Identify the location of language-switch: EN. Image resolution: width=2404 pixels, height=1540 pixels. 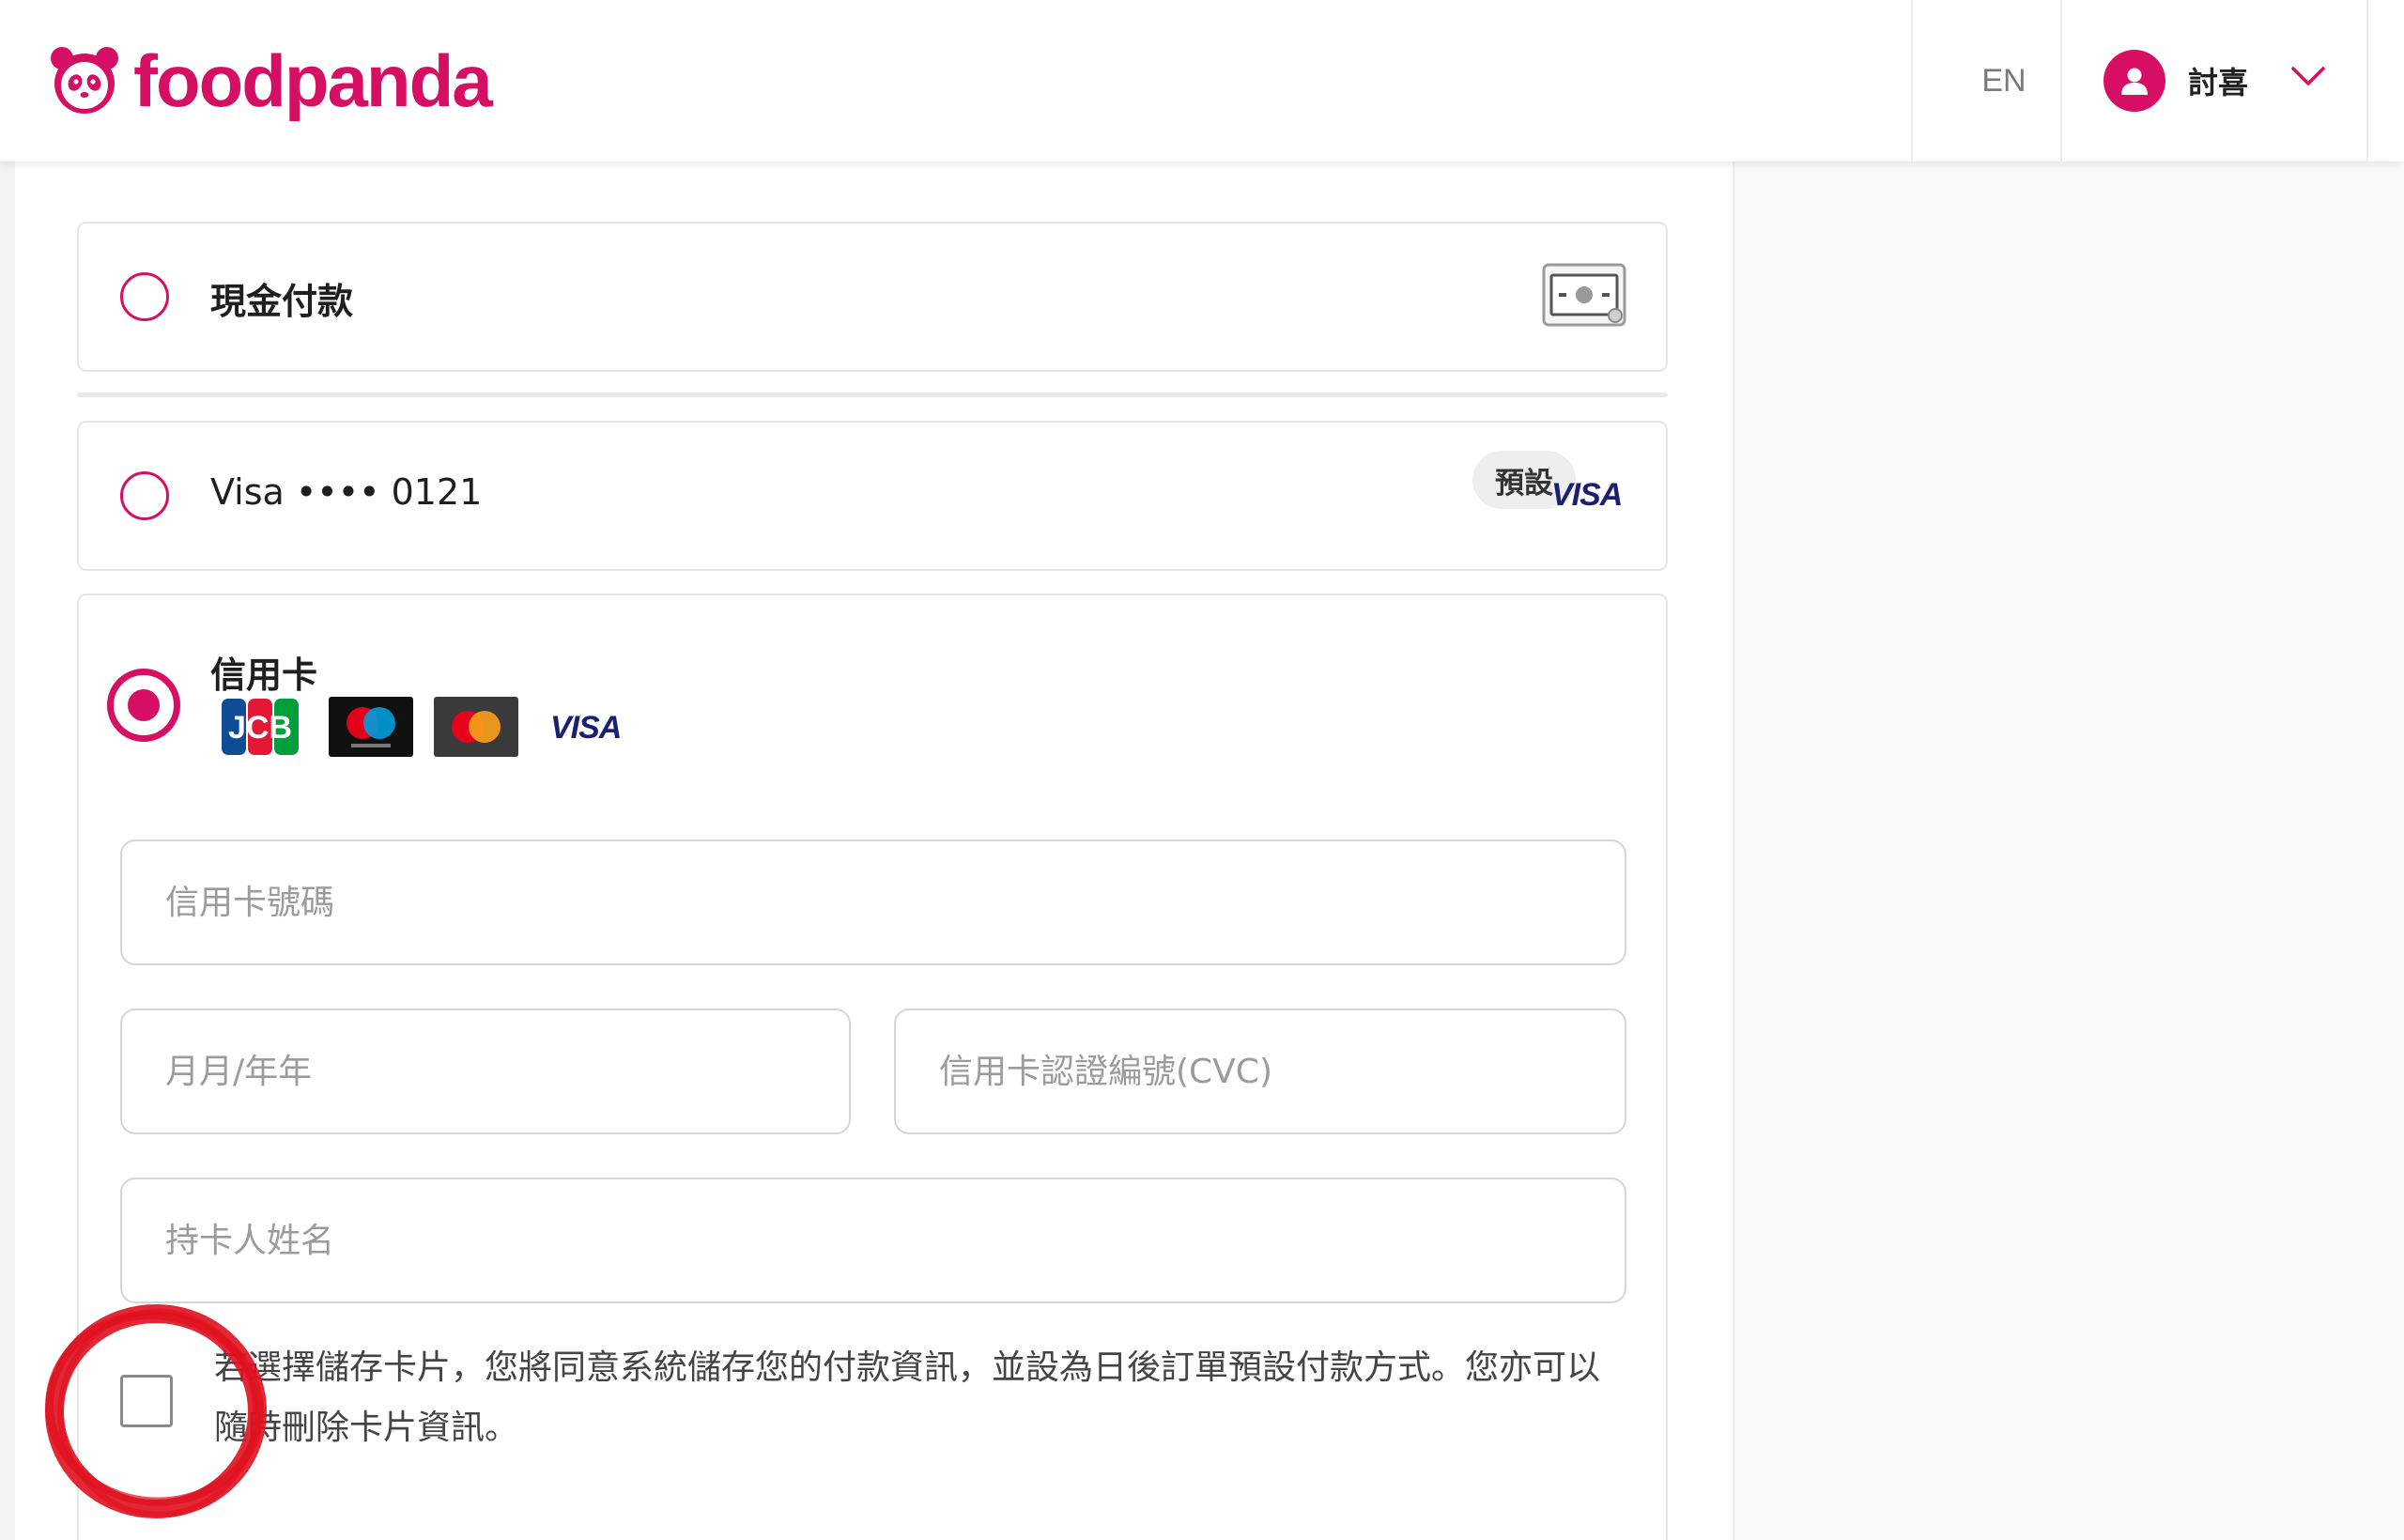
(2004, 81).